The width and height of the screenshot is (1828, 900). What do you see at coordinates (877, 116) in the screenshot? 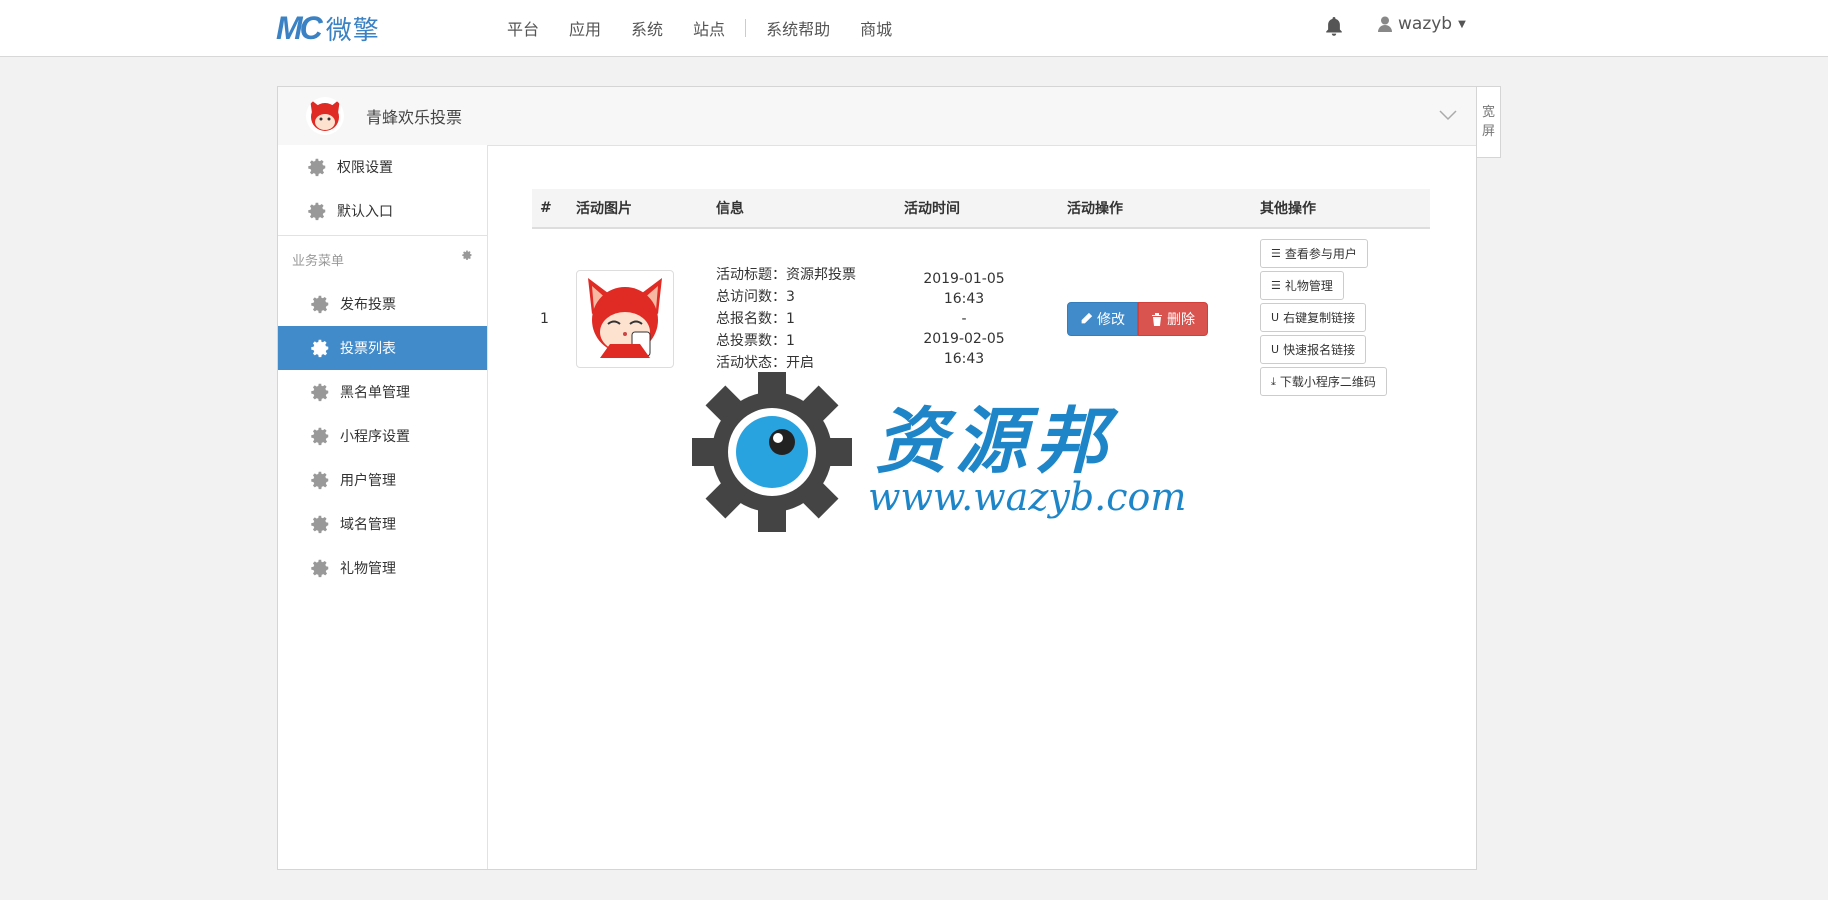
I see `panel-header: 青蜂欢乐投票` at bounding box center [877, 116].